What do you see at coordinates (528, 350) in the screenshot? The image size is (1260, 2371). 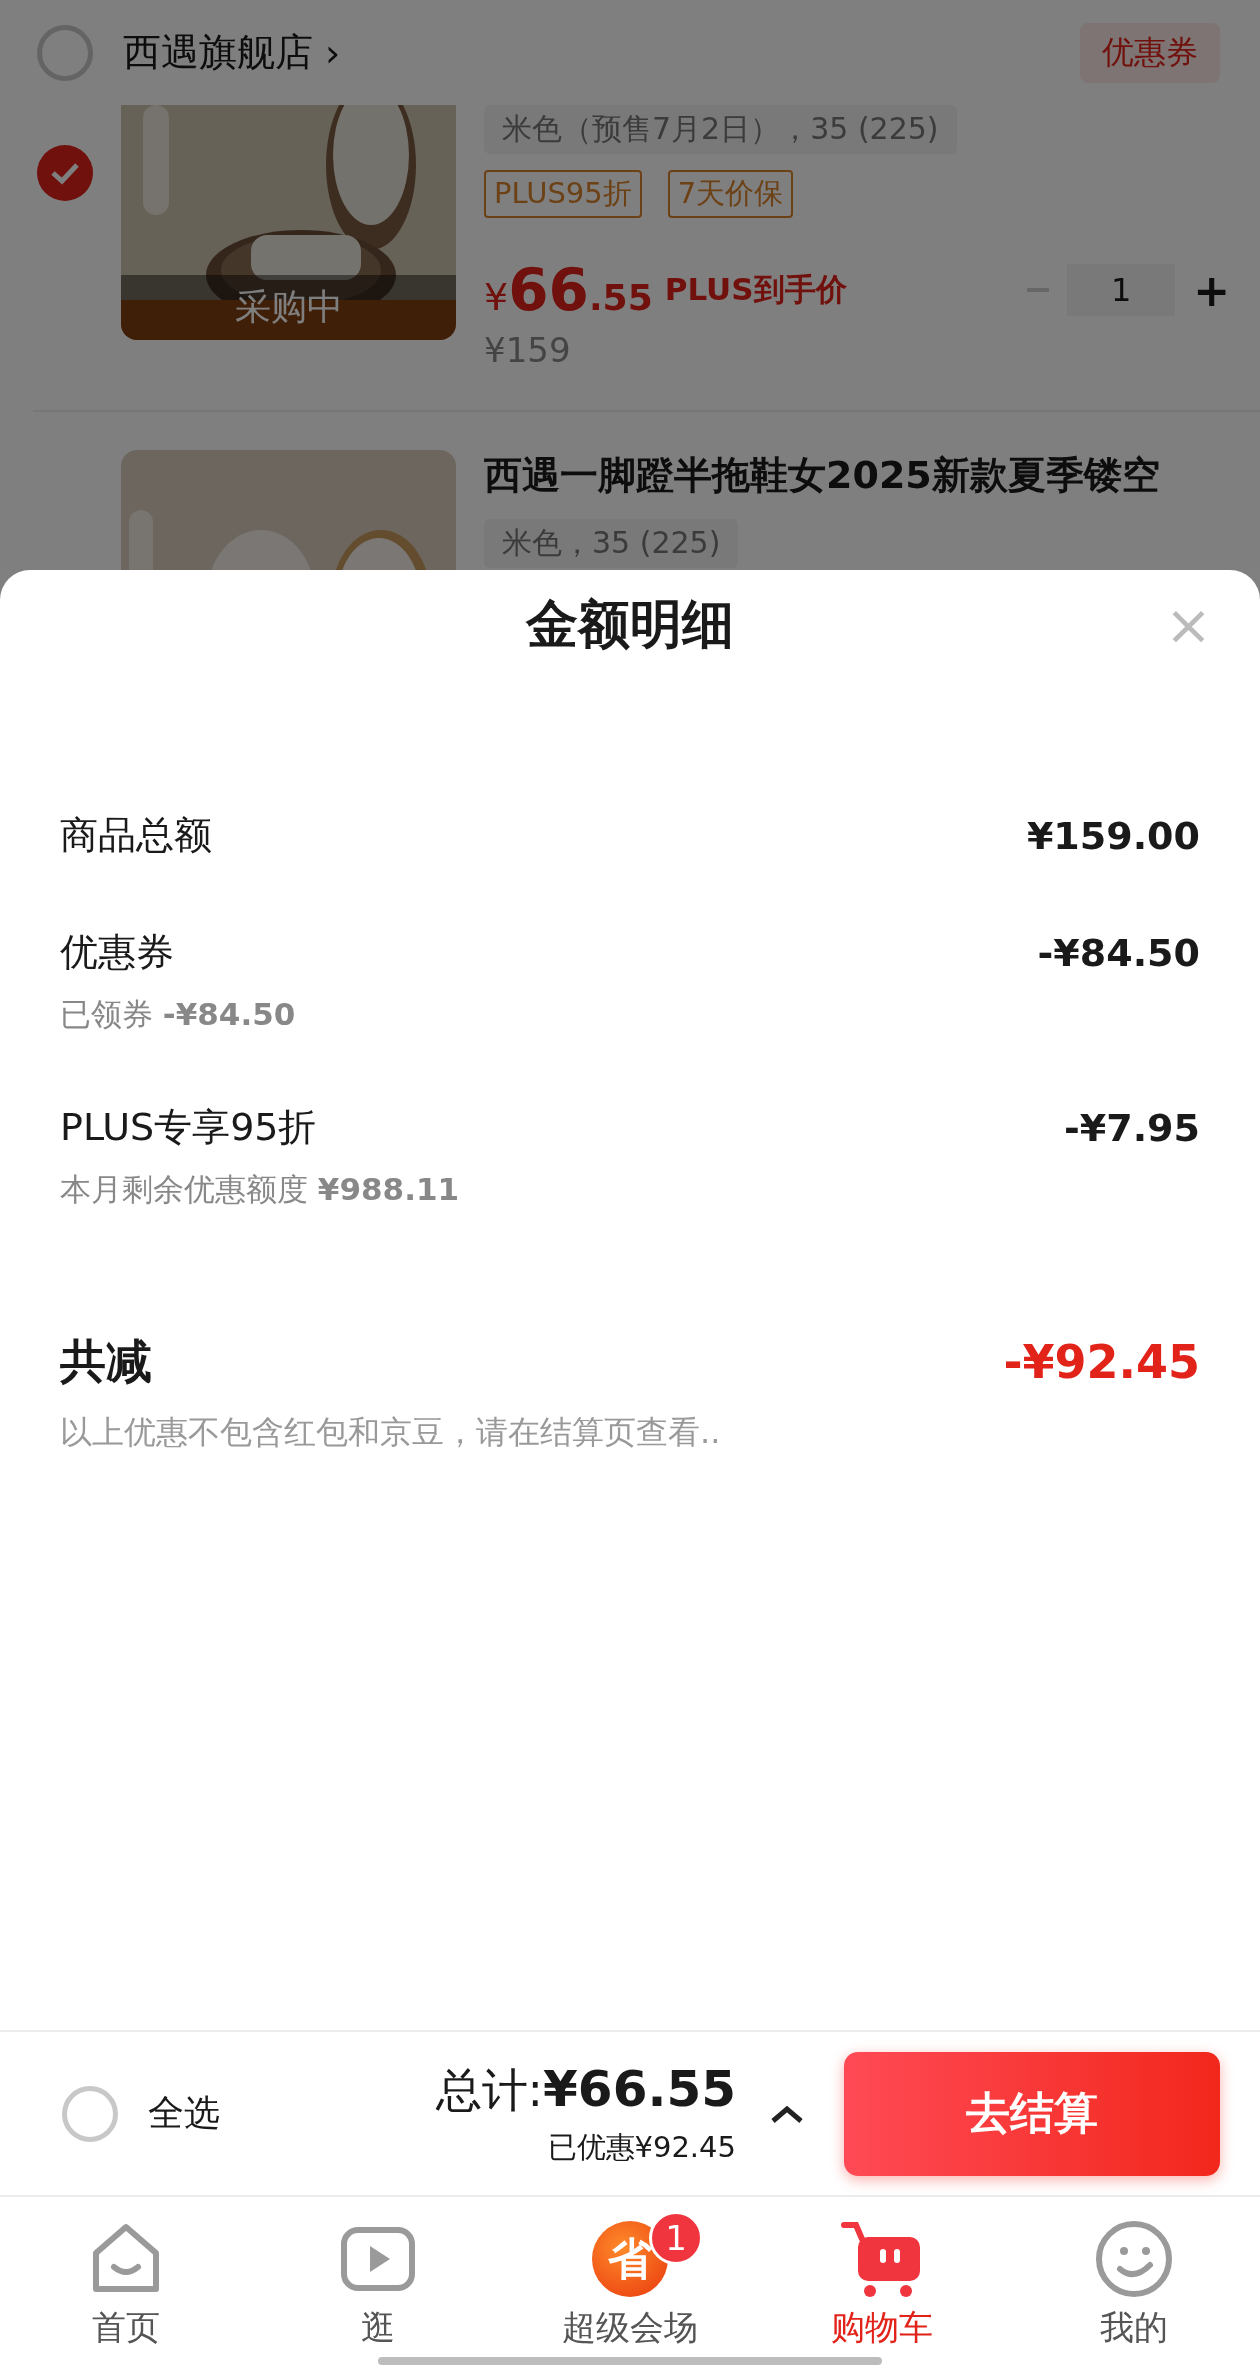 I see `original-price: ¥159` at bounding box center [528, 350].